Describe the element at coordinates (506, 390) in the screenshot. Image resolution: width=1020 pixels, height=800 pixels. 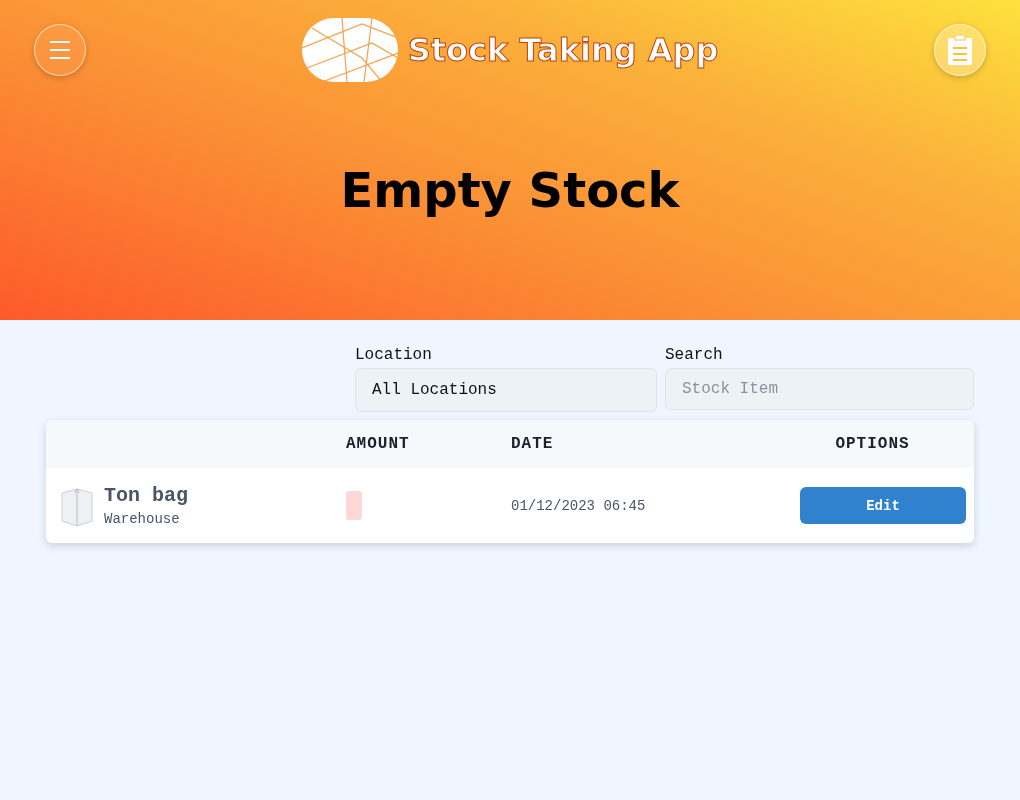
I see `location-select: All Locations` at that location.